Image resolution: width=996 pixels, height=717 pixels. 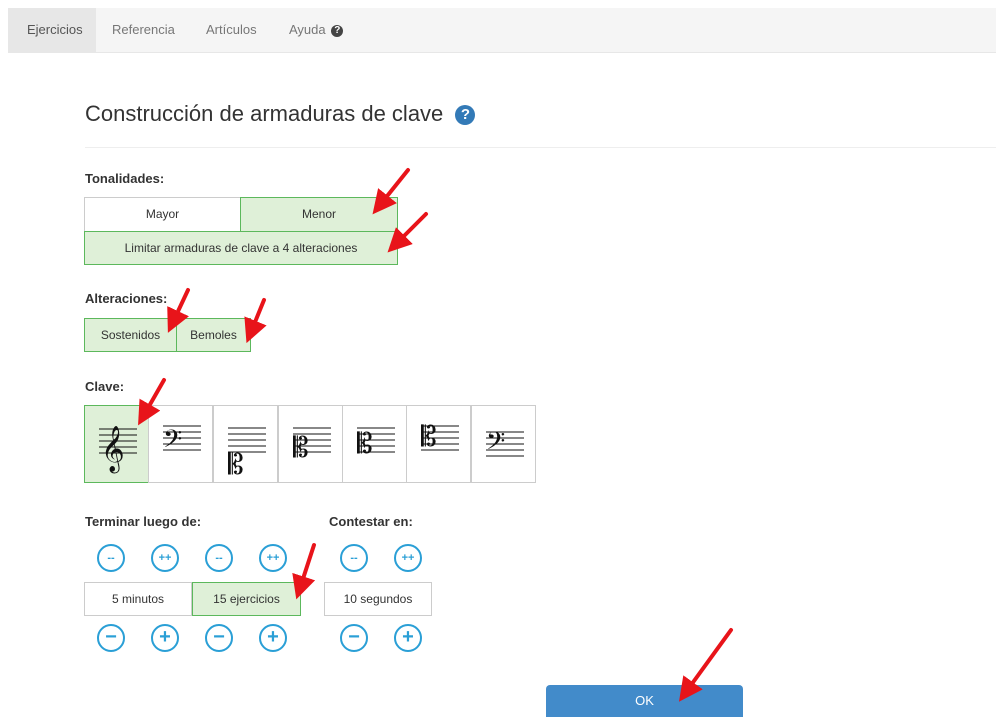 I want to click on exercises-increase-button: +, so click(x=273, y=638).